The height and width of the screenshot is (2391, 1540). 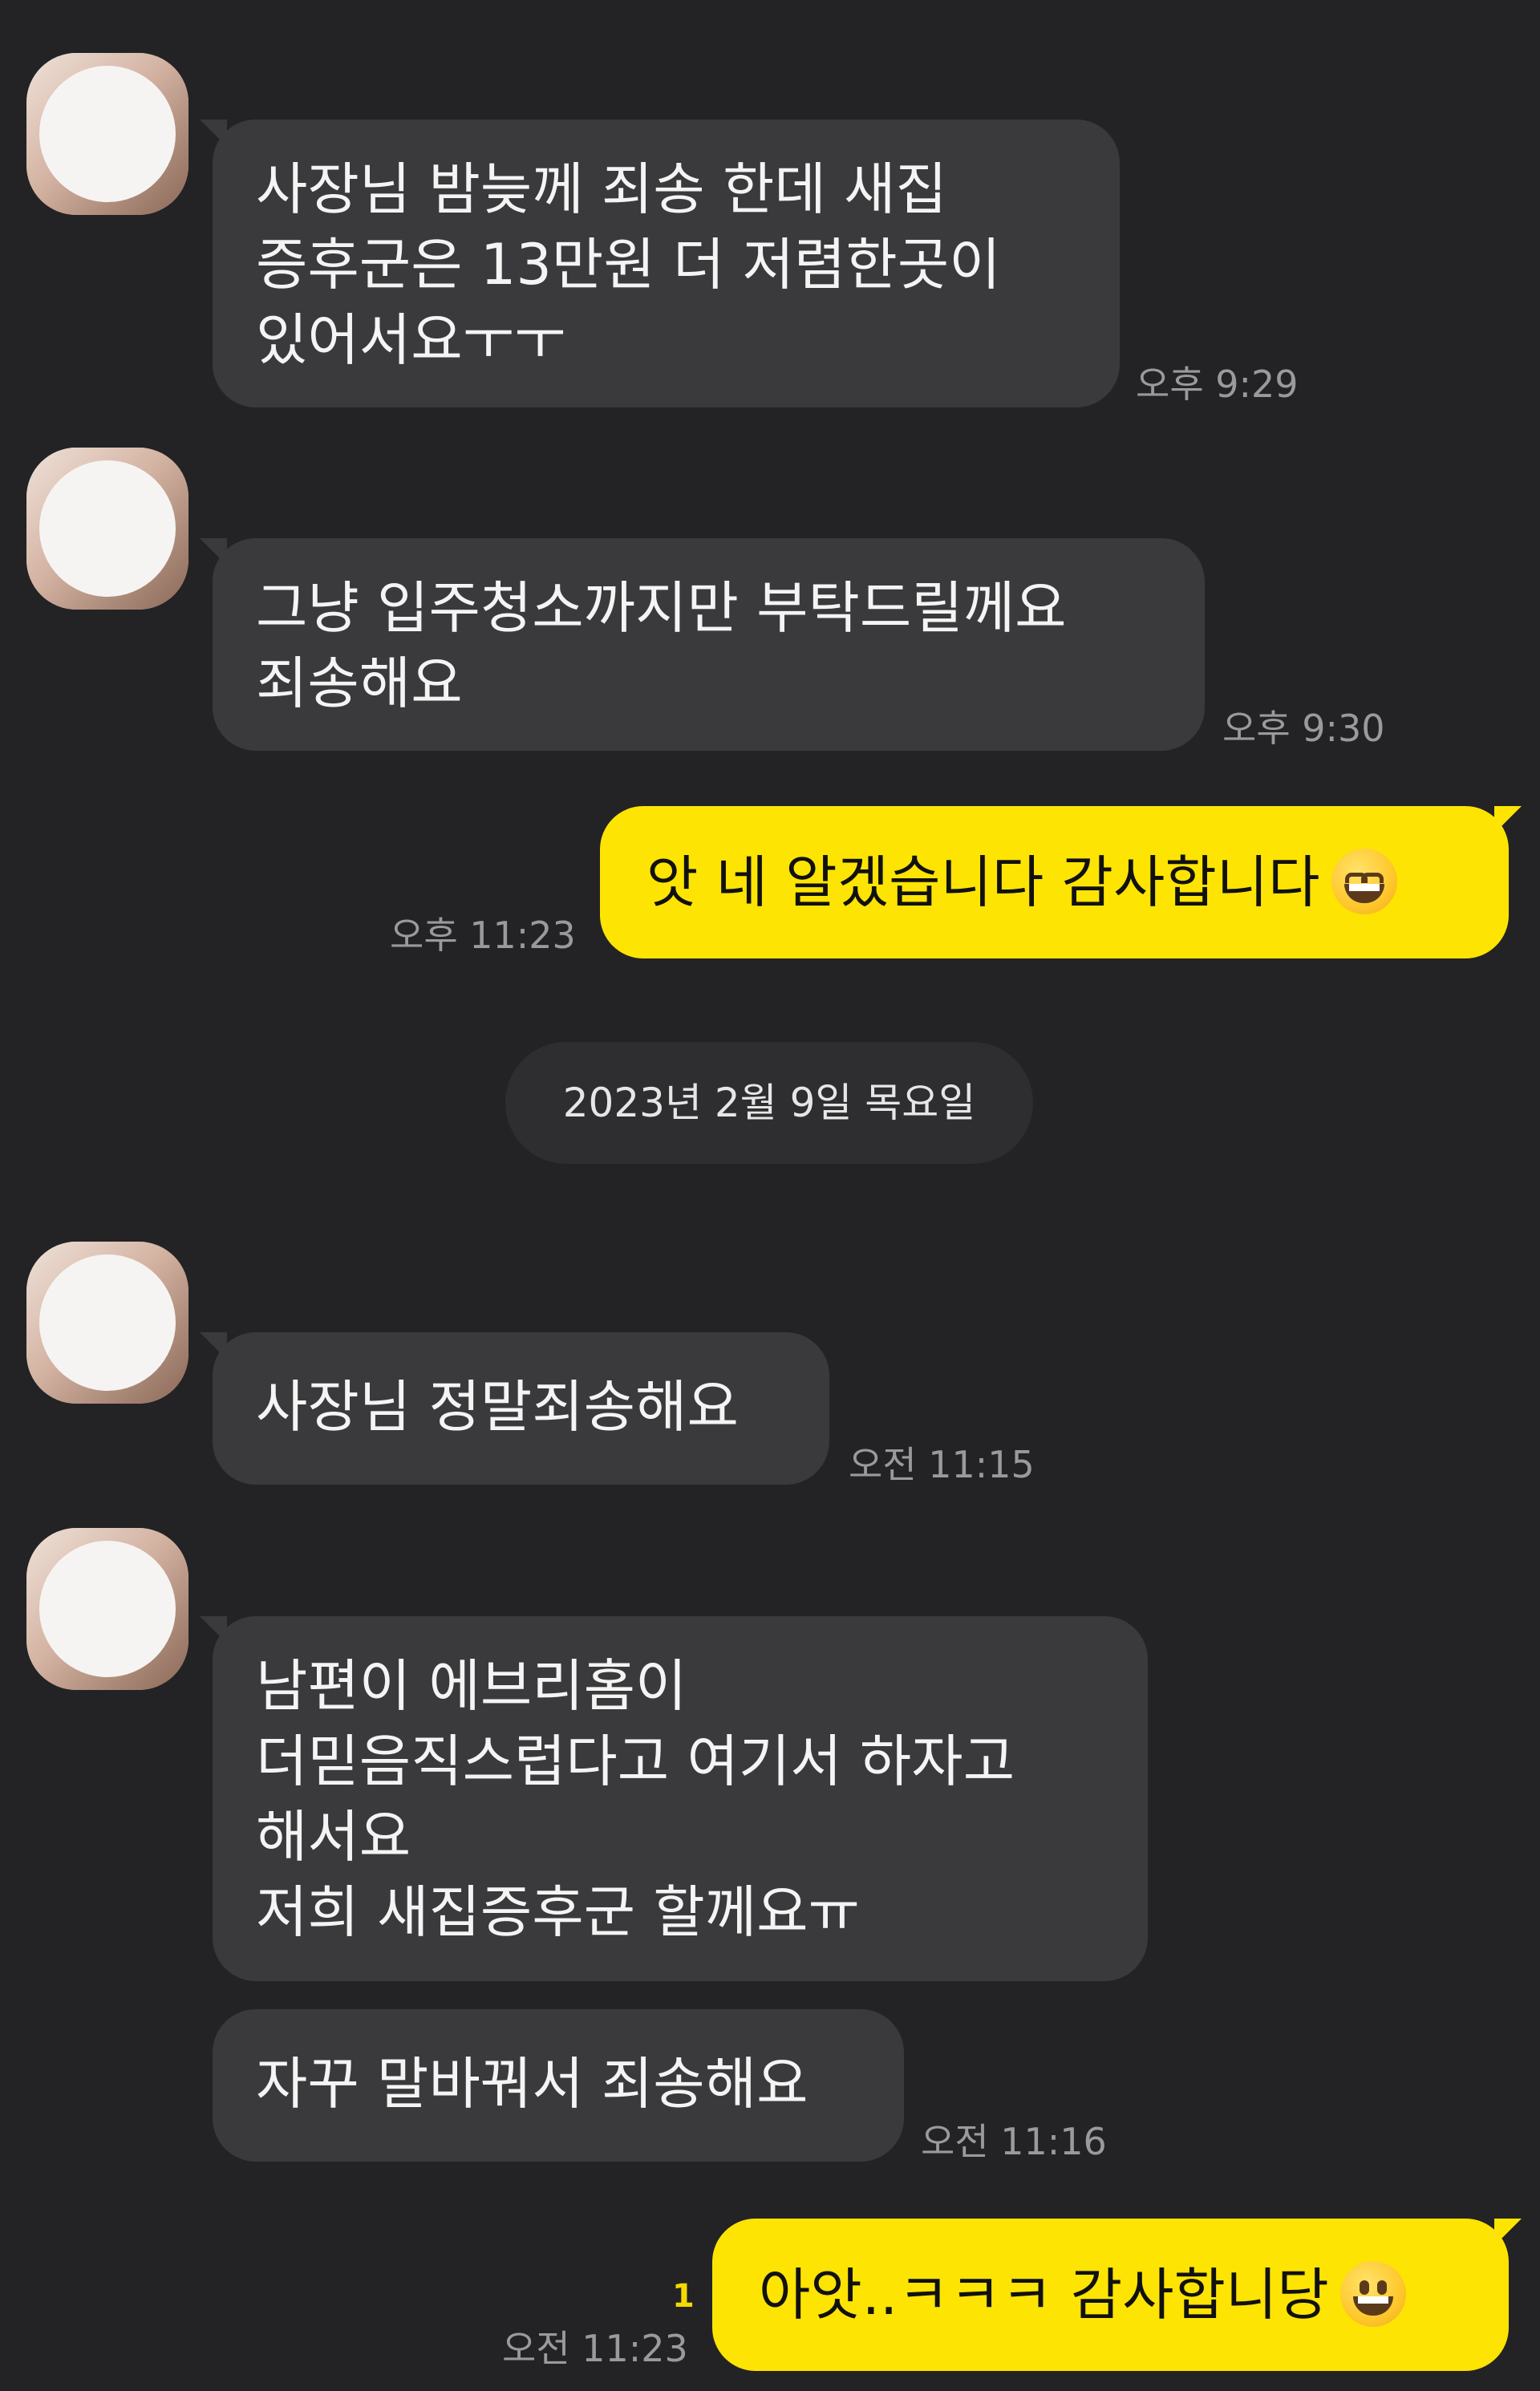 I want to click on message-text: 해서요, so click(x=333, y=1837).